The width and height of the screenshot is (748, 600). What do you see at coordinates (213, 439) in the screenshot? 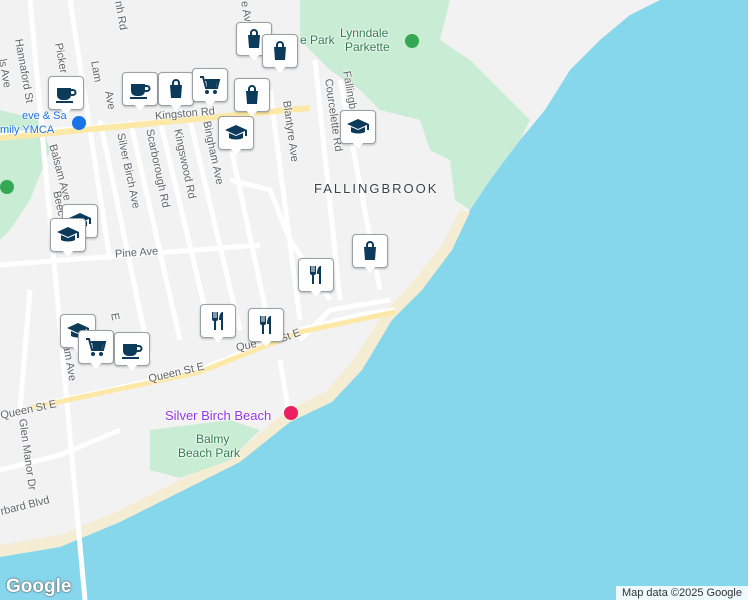
I see `park-label: Balmy` at bounding box center [213, 439].